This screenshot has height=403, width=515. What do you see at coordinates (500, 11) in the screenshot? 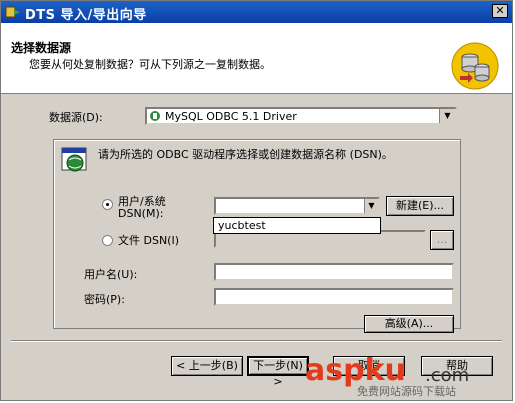
I see `close-button: ✕` at bounding box center [500, 11].